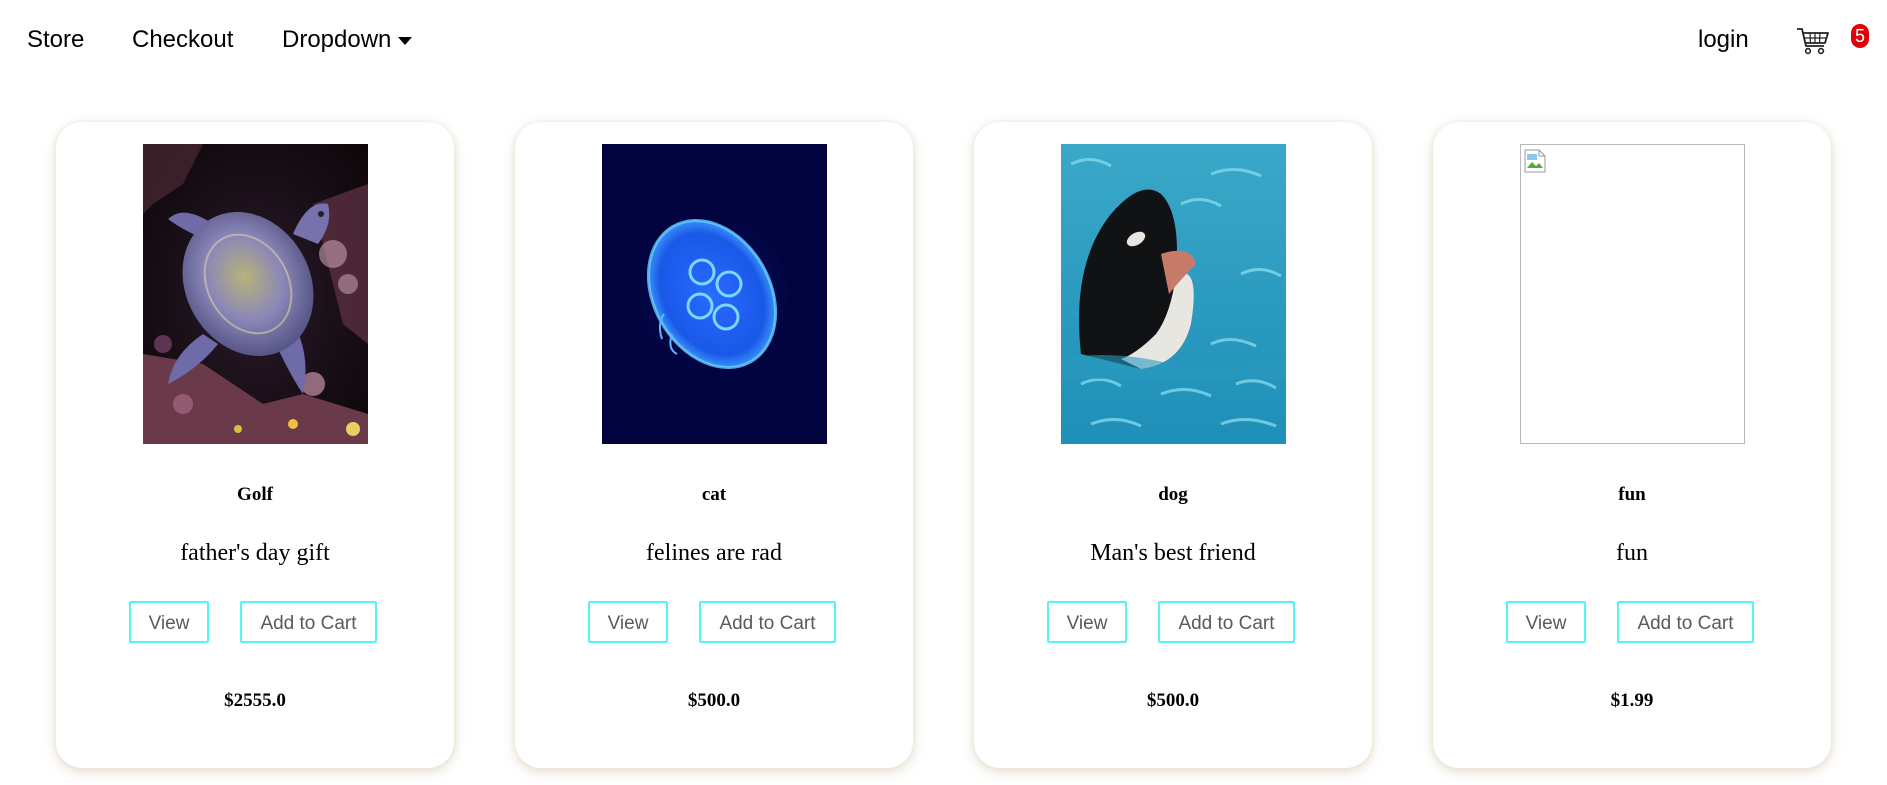  What do you see at coordinates (1632, 700) in the screenshot?
I see `product-price: $1.99` at bounding box center [1632, 700].